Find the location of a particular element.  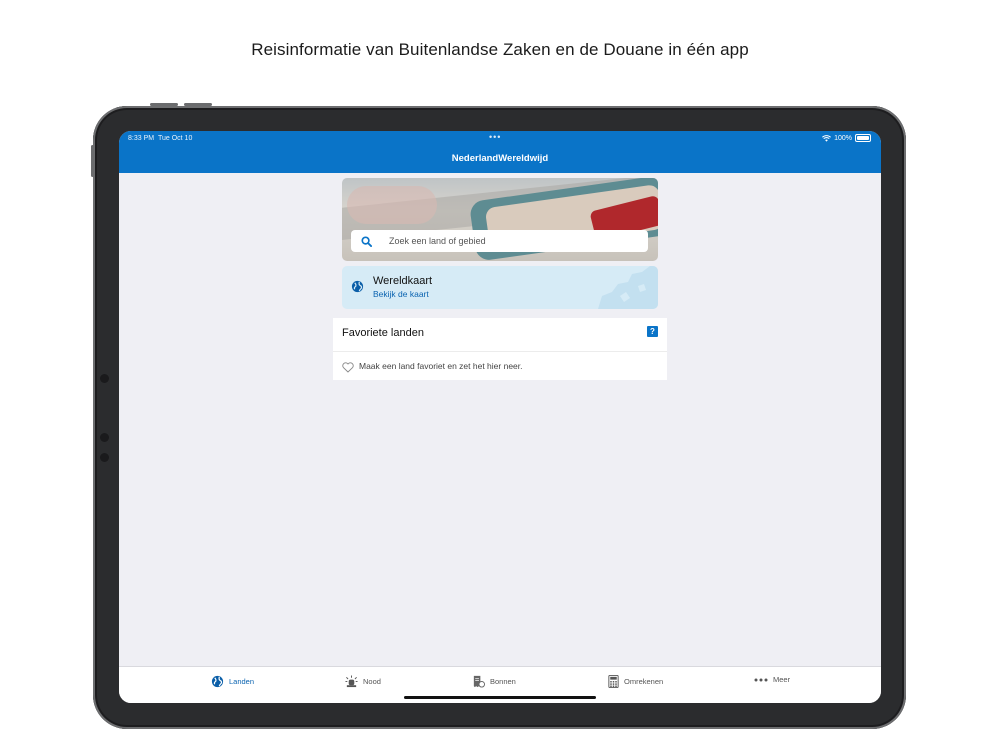

status-time: 8:33 PM Tue Oct 10 is located at coordinates (160, 138).